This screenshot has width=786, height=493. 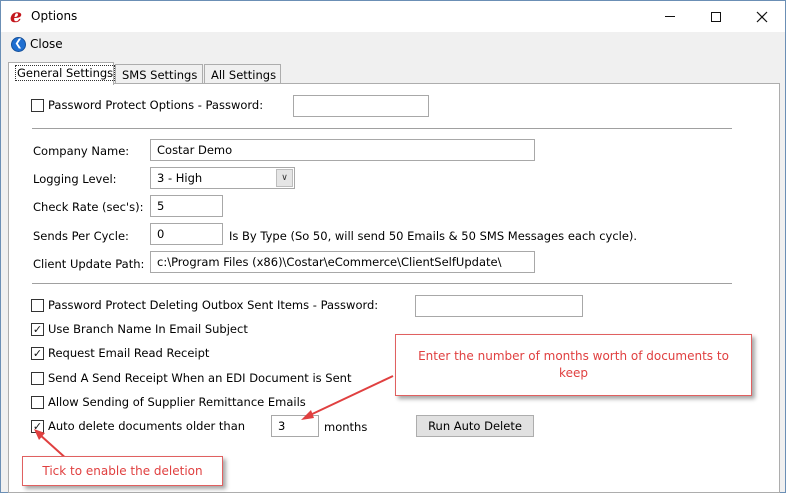 What do you see at coordinates (37, 329) in the screenshot?
I see `use-branch-name-checkbox: ✓` at bounding box center [37, 329].